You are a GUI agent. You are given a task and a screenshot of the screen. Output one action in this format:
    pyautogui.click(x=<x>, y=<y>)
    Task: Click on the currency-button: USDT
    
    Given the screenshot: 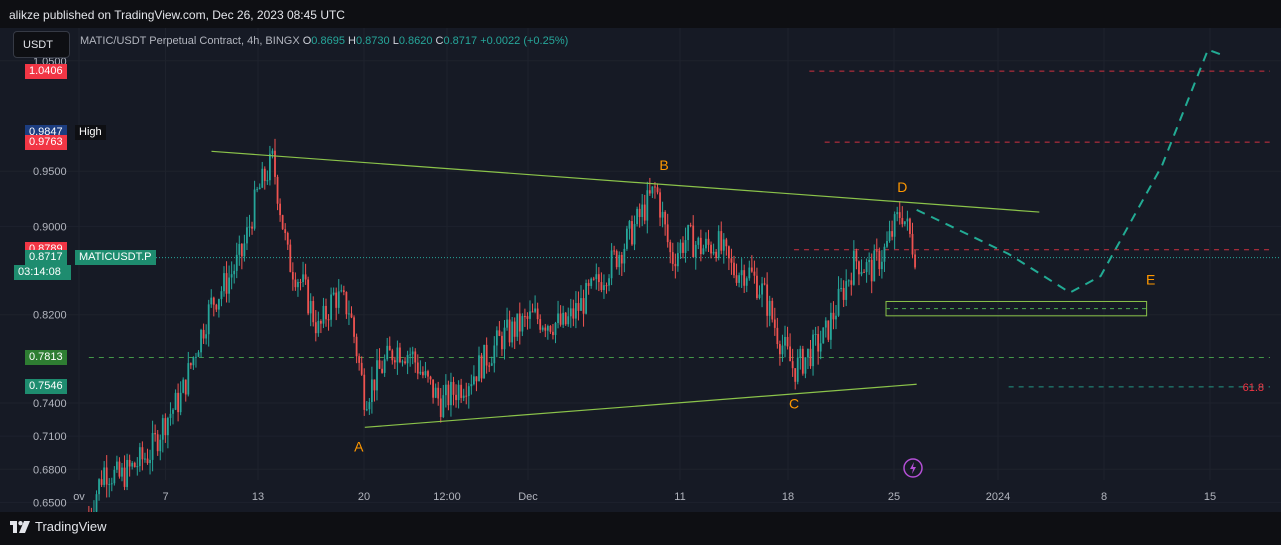 What is the action you would take?
    pyautogui.click(x=41, y=44)
    